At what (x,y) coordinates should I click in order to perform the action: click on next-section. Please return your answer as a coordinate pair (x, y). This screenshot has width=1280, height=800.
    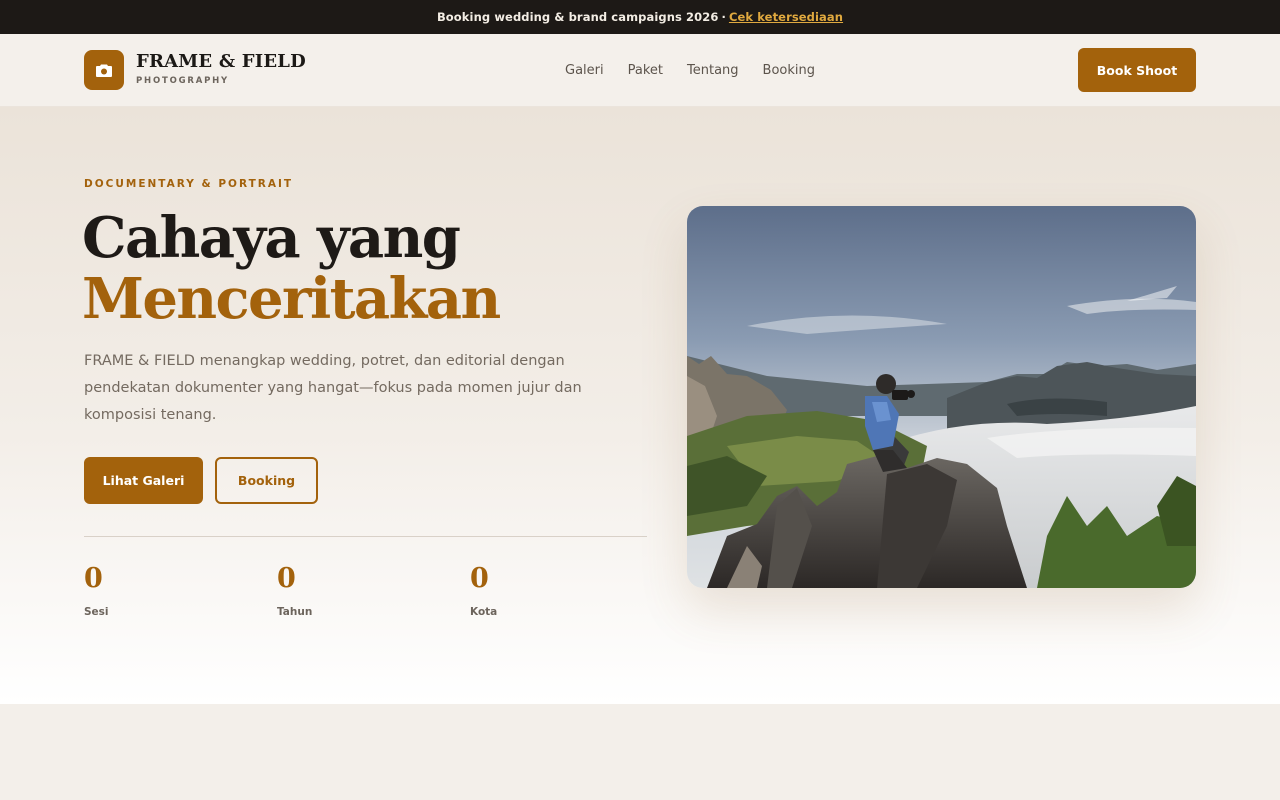
    Looking at the image, I should click on (640, 752).